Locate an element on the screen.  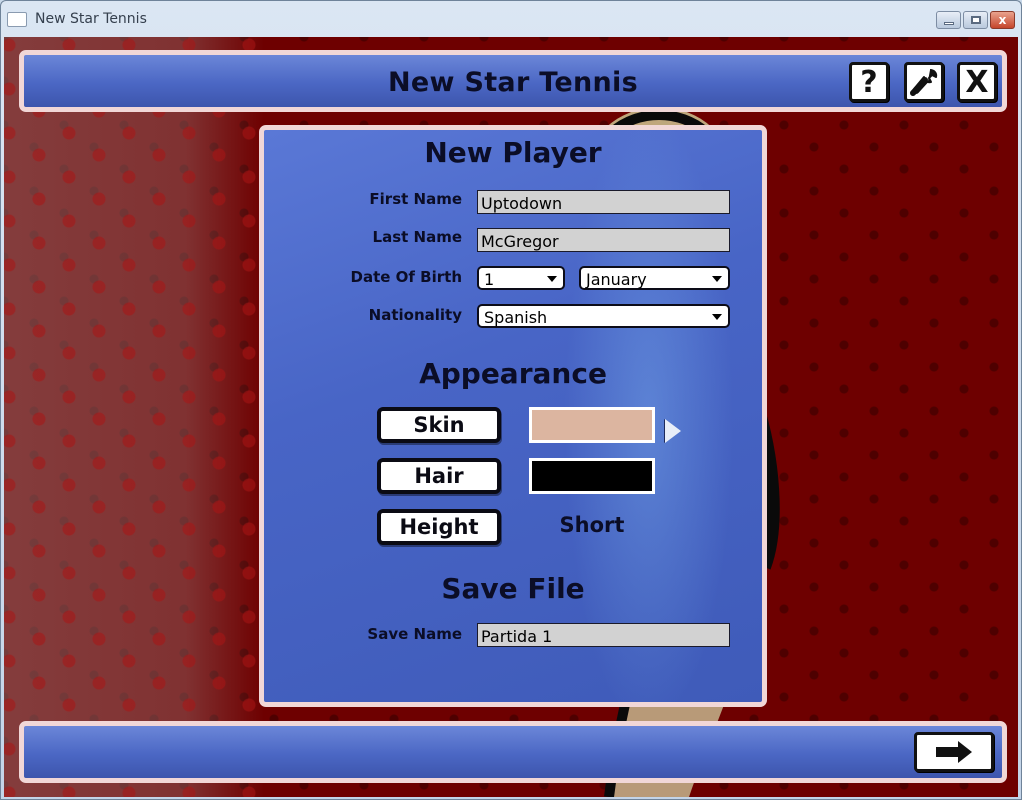
maximize-button is located at coordinates (975, 20).